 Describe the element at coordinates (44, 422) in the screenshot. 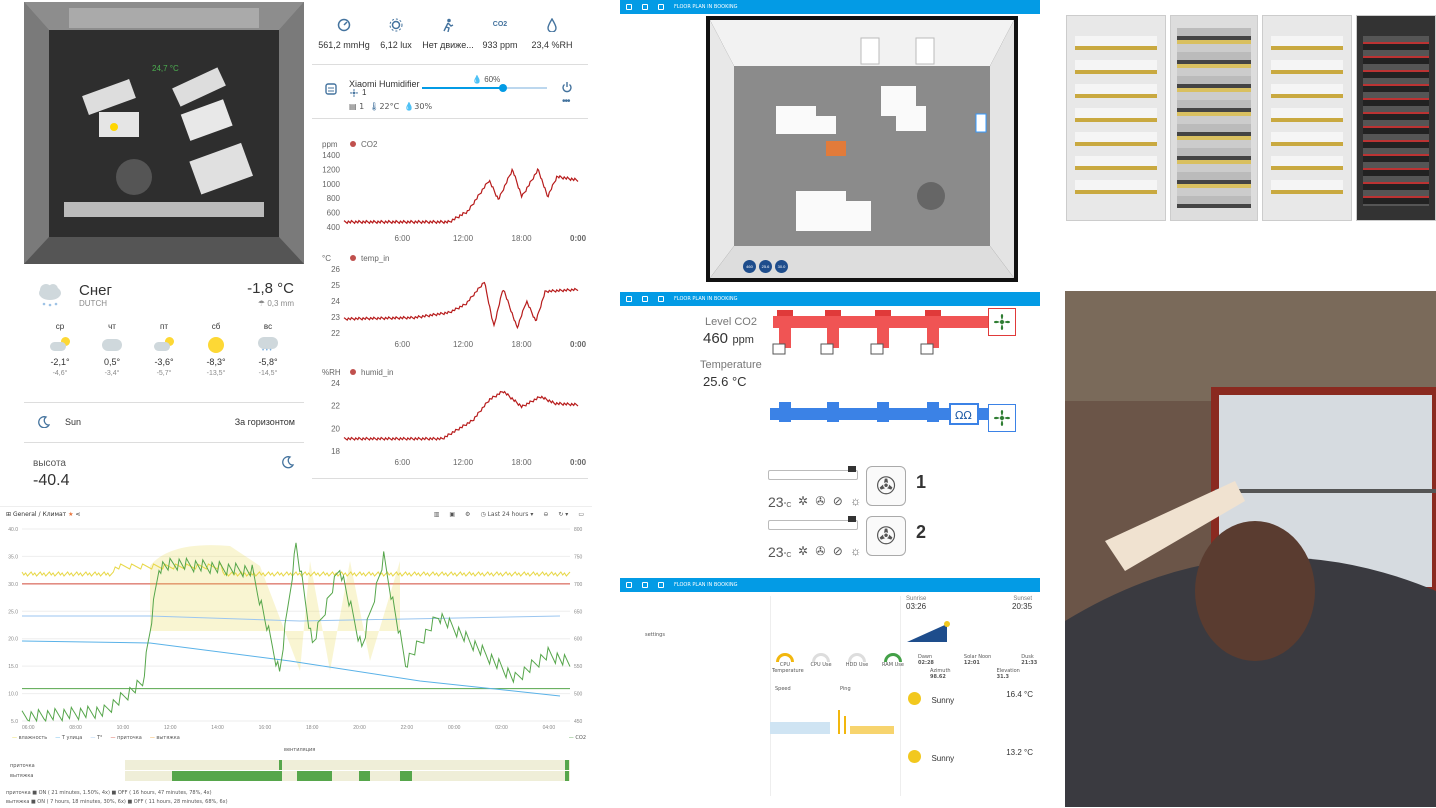

I see `moon-icon` at that location.